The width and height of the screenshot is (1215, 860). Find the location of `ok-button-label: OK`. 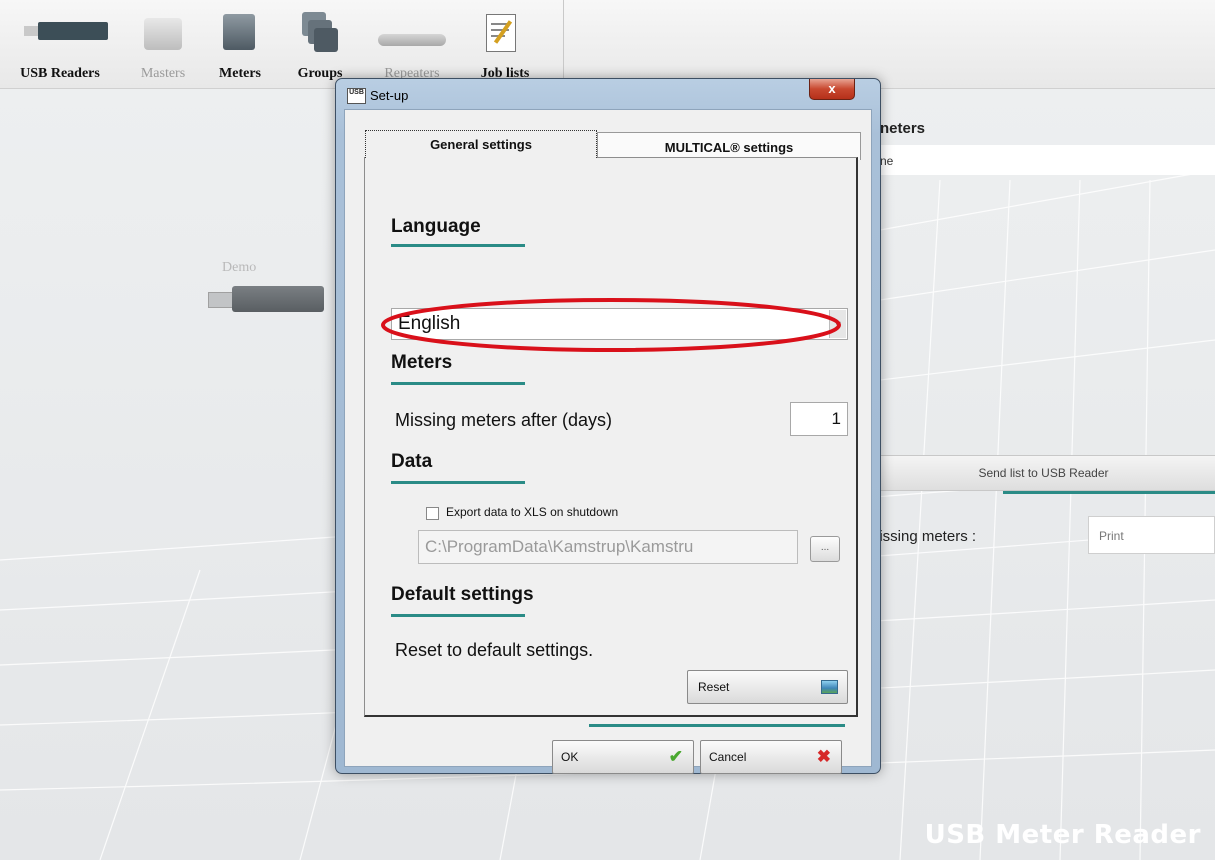

ok-button-label: OK is located at coordinates (570, 757).